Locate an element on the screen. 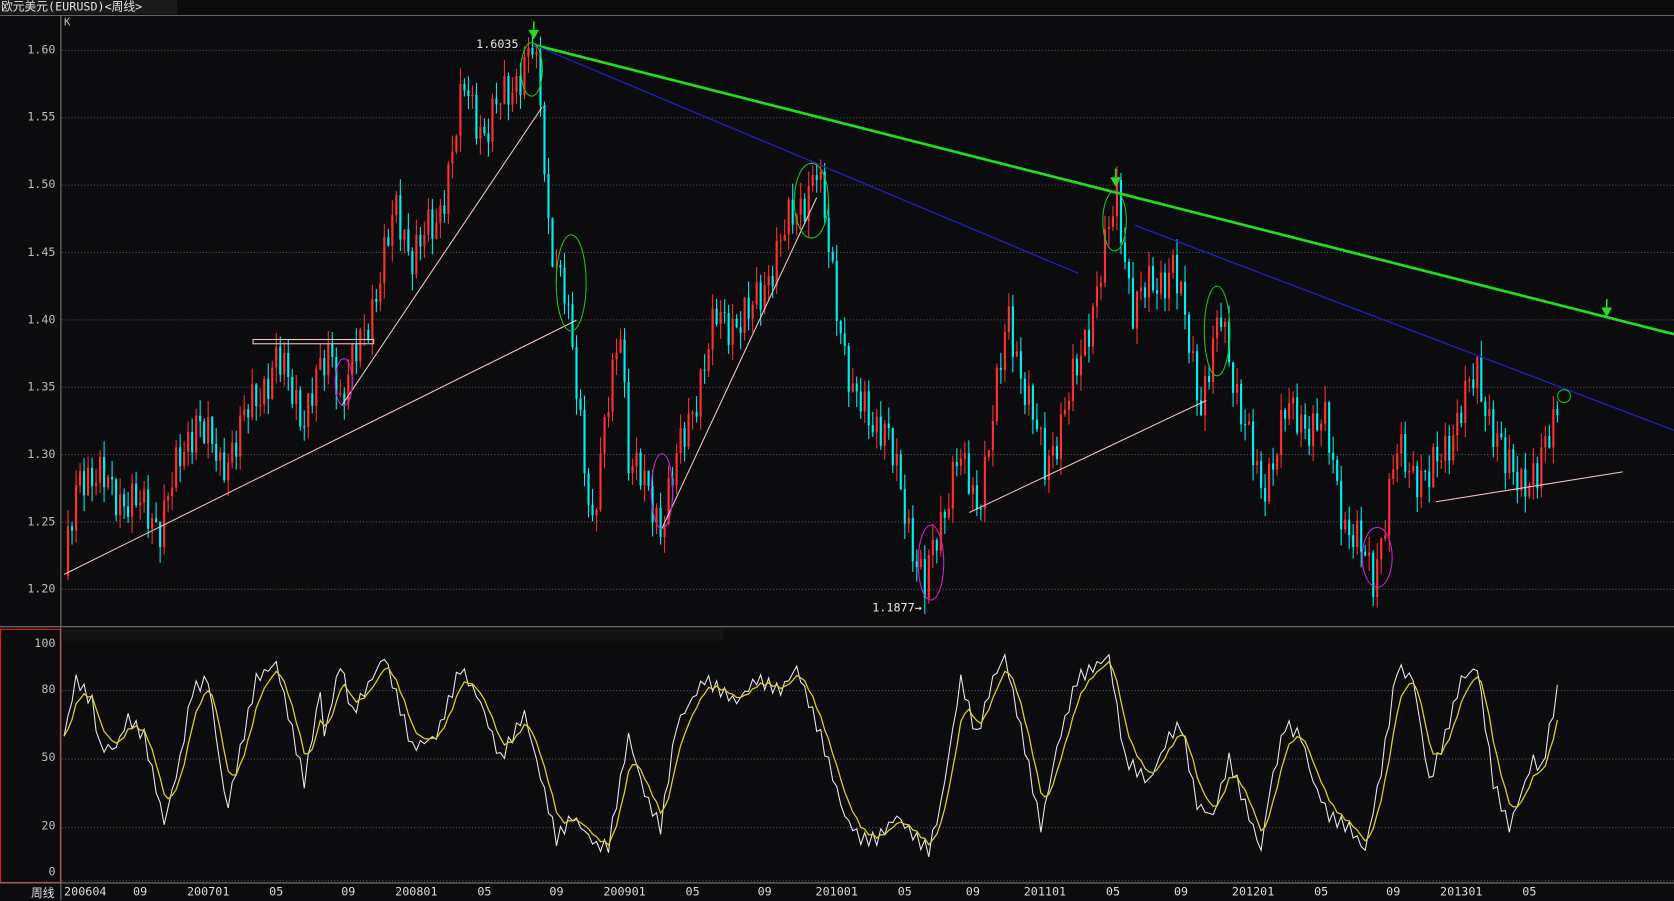 The image size is (1674, 901). period-label: 周线 is located at coordinates (42, 892).